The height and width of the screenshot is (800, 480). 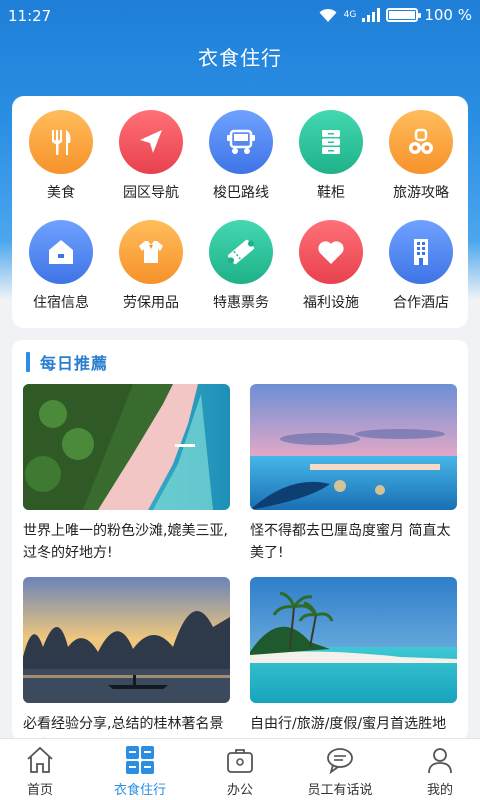 What do you see at coordinates (61, 193) in the screenshot?
I see `grid-item-label: 美食` at bounding box center [61, 193].